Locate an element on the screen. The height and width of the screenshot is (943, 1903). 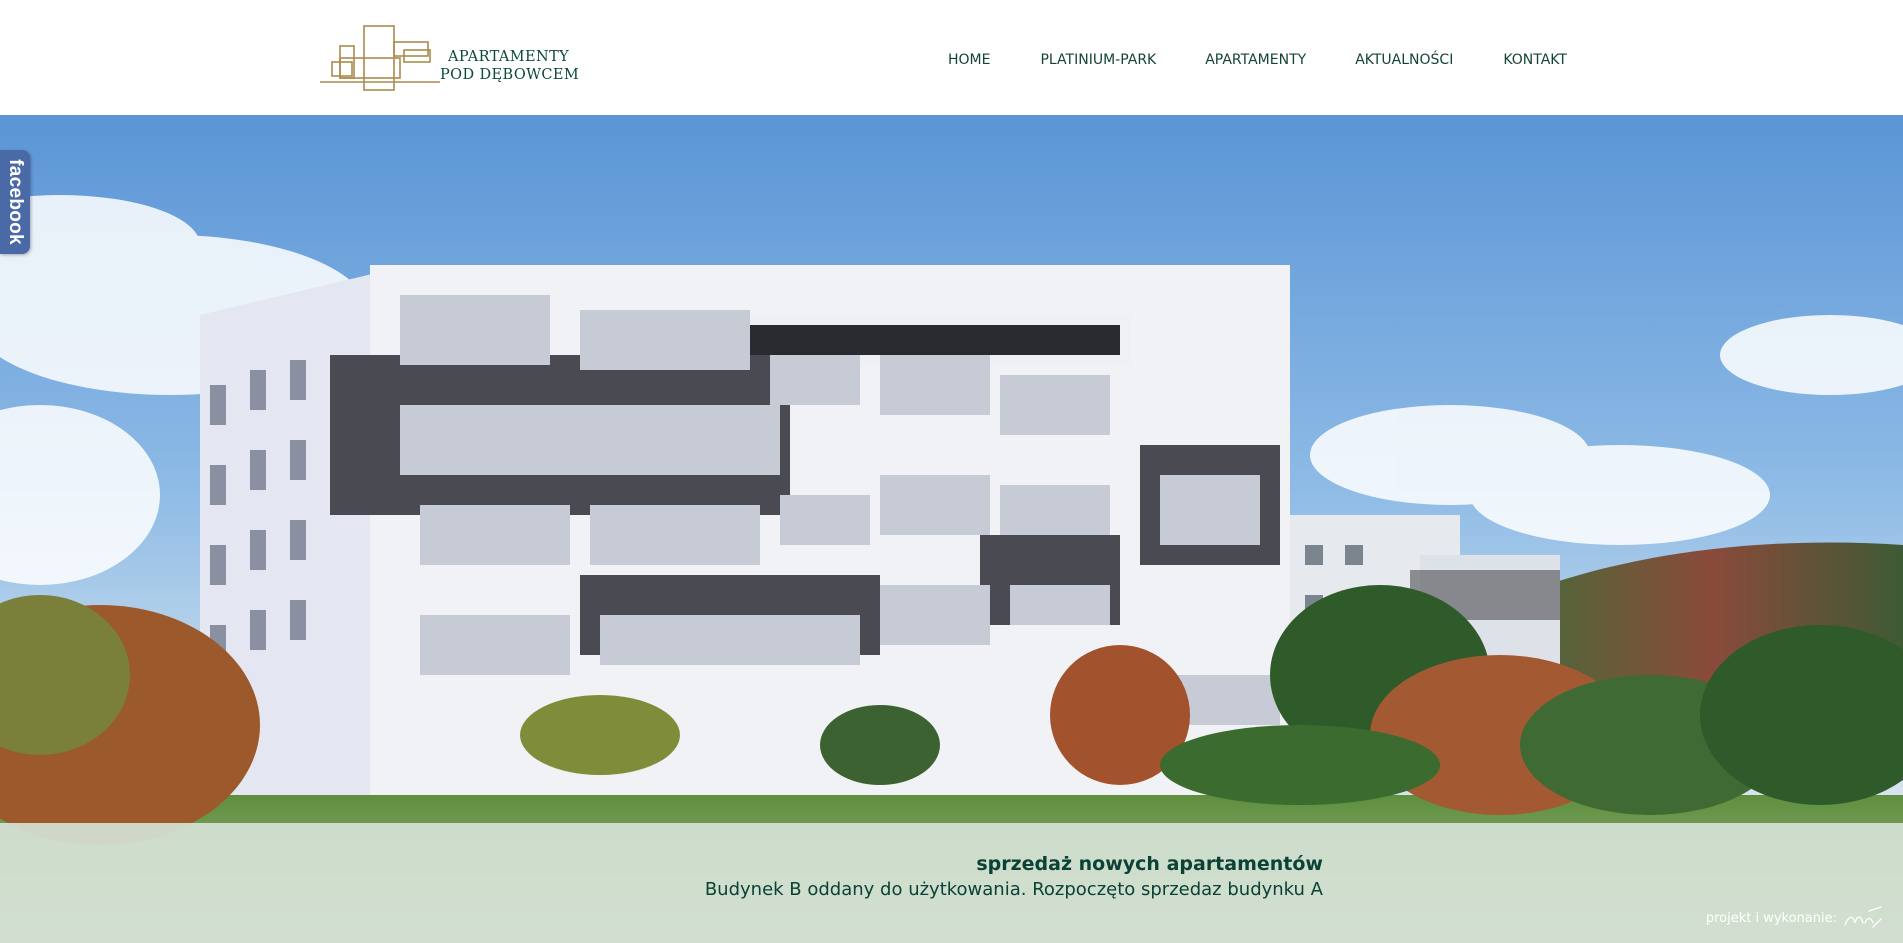
facebook-tab: facebook is located at coordinates (15, 202).